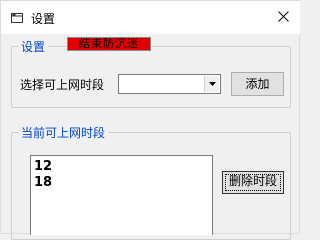 The height and width of the screenshot is (240, 320). I want to click on add-button: 添加, so click(257, 84).